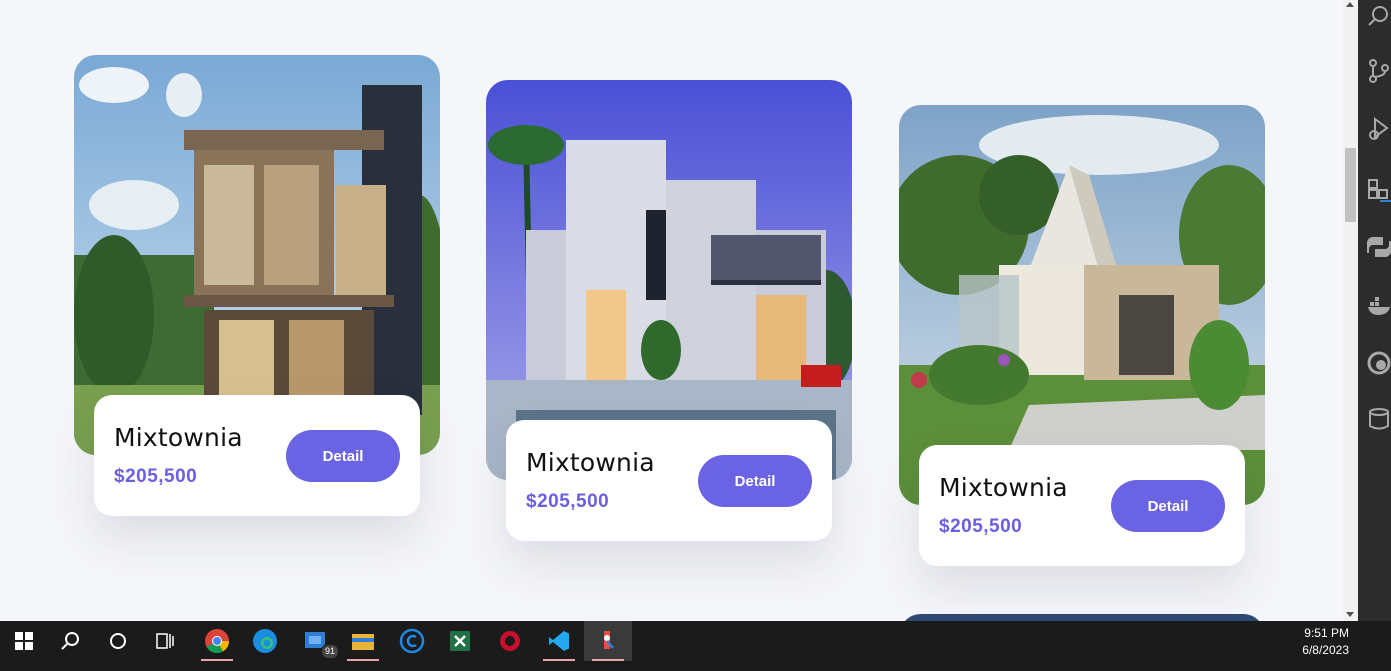 The height and width of the screenshot is (671, 1391). Describe the element at coordinates (1378, 129) in the screenshot. I see `run-debug-icon` at that location.